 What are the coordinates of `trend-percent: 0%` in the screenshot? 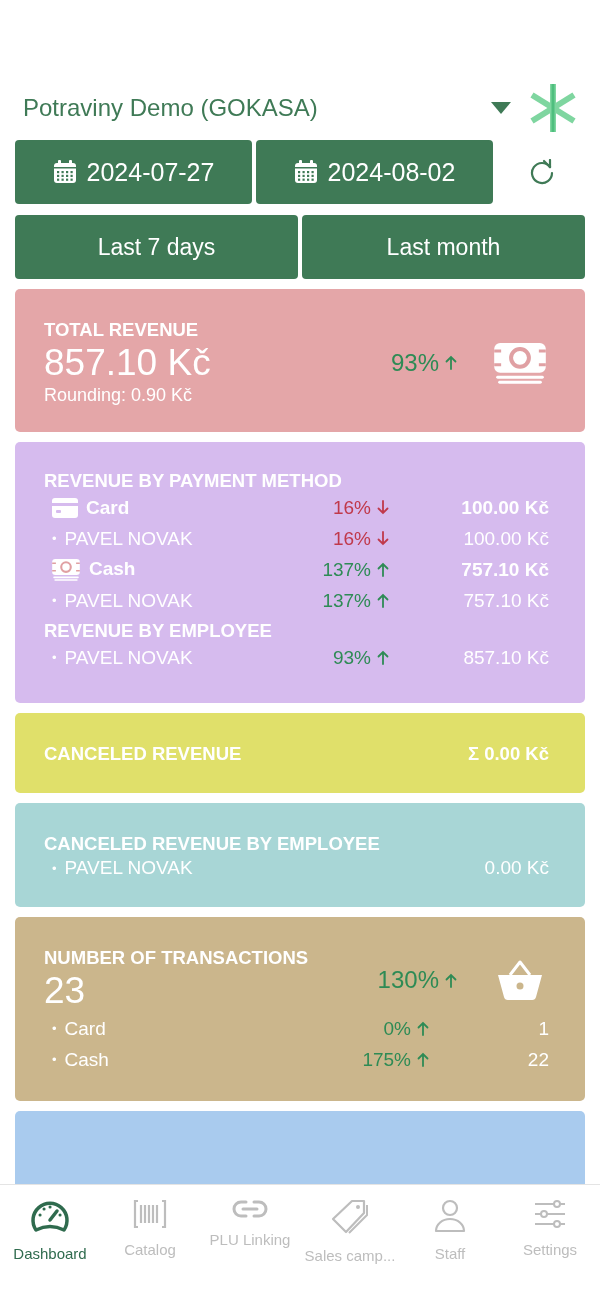 It's located at (397, 1028).